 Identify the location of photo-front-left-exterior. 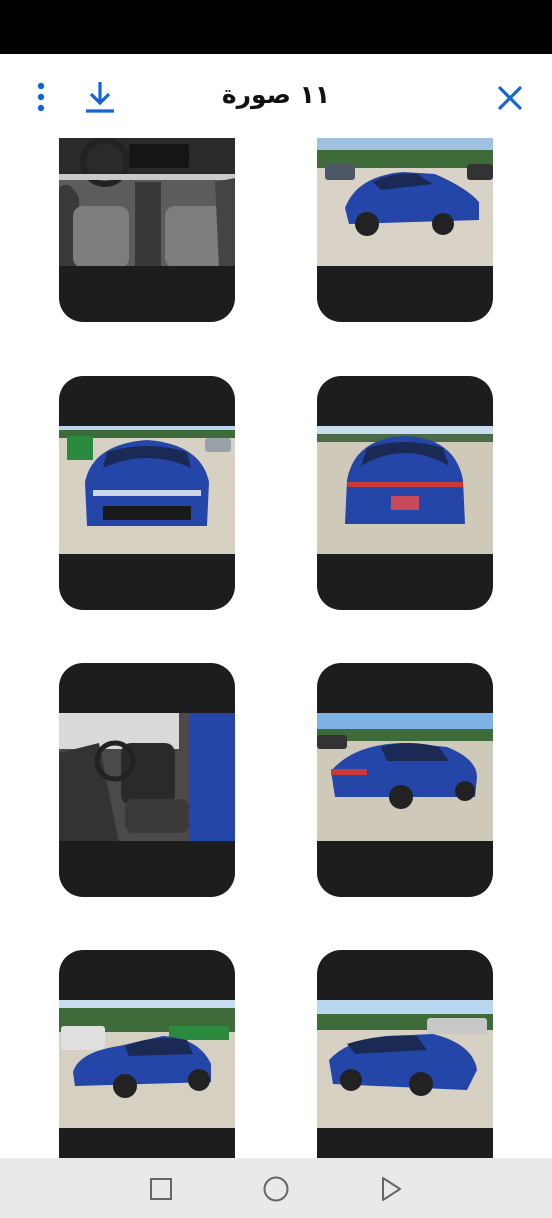
(405, 202).